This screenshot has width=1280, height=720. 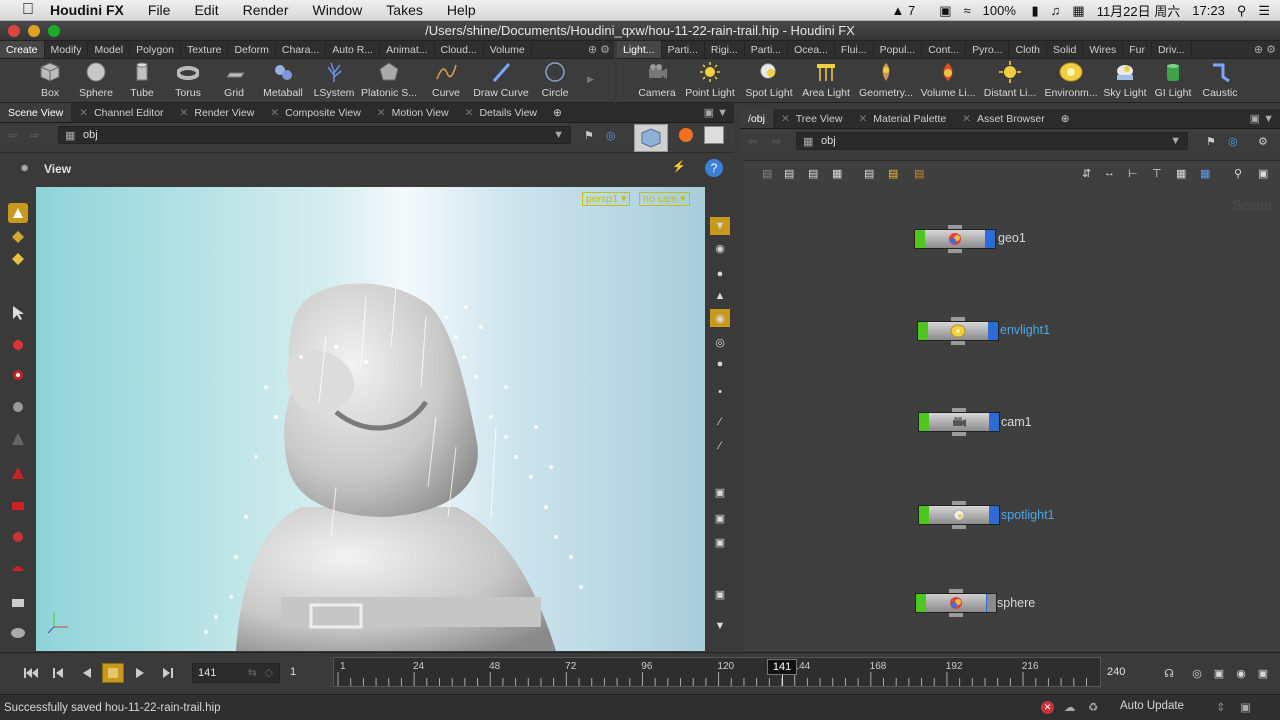 I want to click on menu-edit: Edit, so click(x=206, y=10).